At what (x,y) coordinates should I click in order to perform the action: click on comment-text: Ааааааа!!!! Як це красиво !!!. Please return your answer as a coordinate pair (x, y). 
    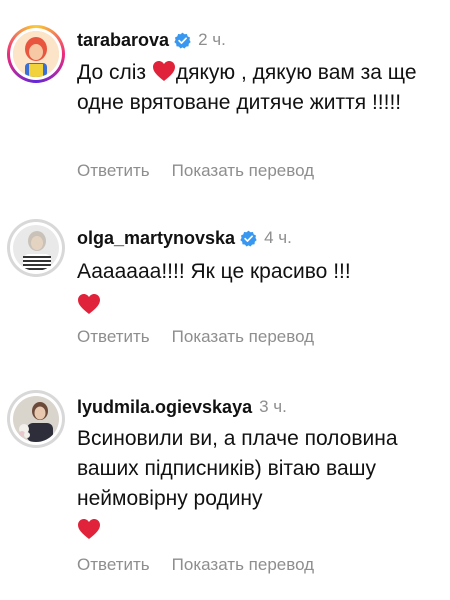
    Looking at the image, I should click on (257, 289).